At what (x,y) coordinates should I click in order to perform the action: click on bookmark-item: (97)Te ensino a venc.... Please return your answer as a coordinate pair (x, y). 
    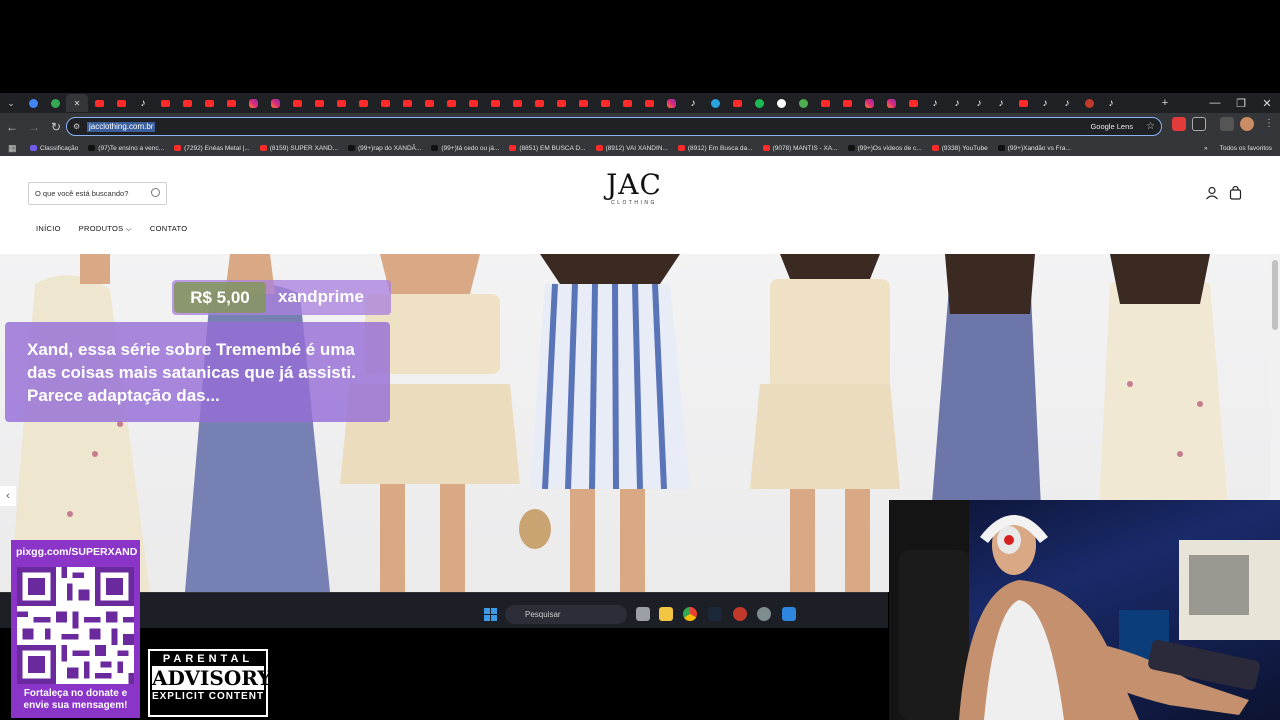
    Looking at the image, I should click on (126, 148).